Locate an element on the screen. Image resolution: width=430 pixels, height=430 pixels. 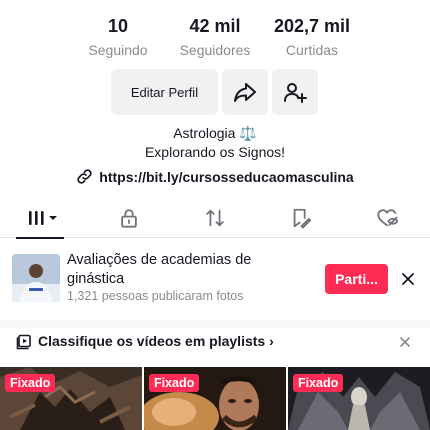
share-arrow-icon is located at coordinates (245, 92).